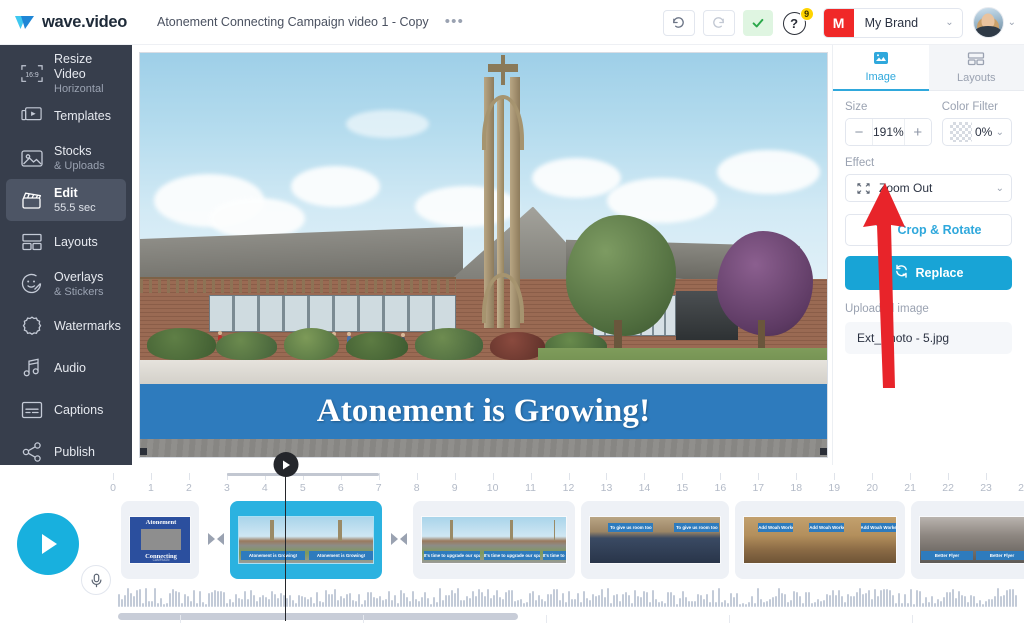 This screenshot has height=623, width=1024. I want to click on tab-layouts: Layouts, so click(976, 68).